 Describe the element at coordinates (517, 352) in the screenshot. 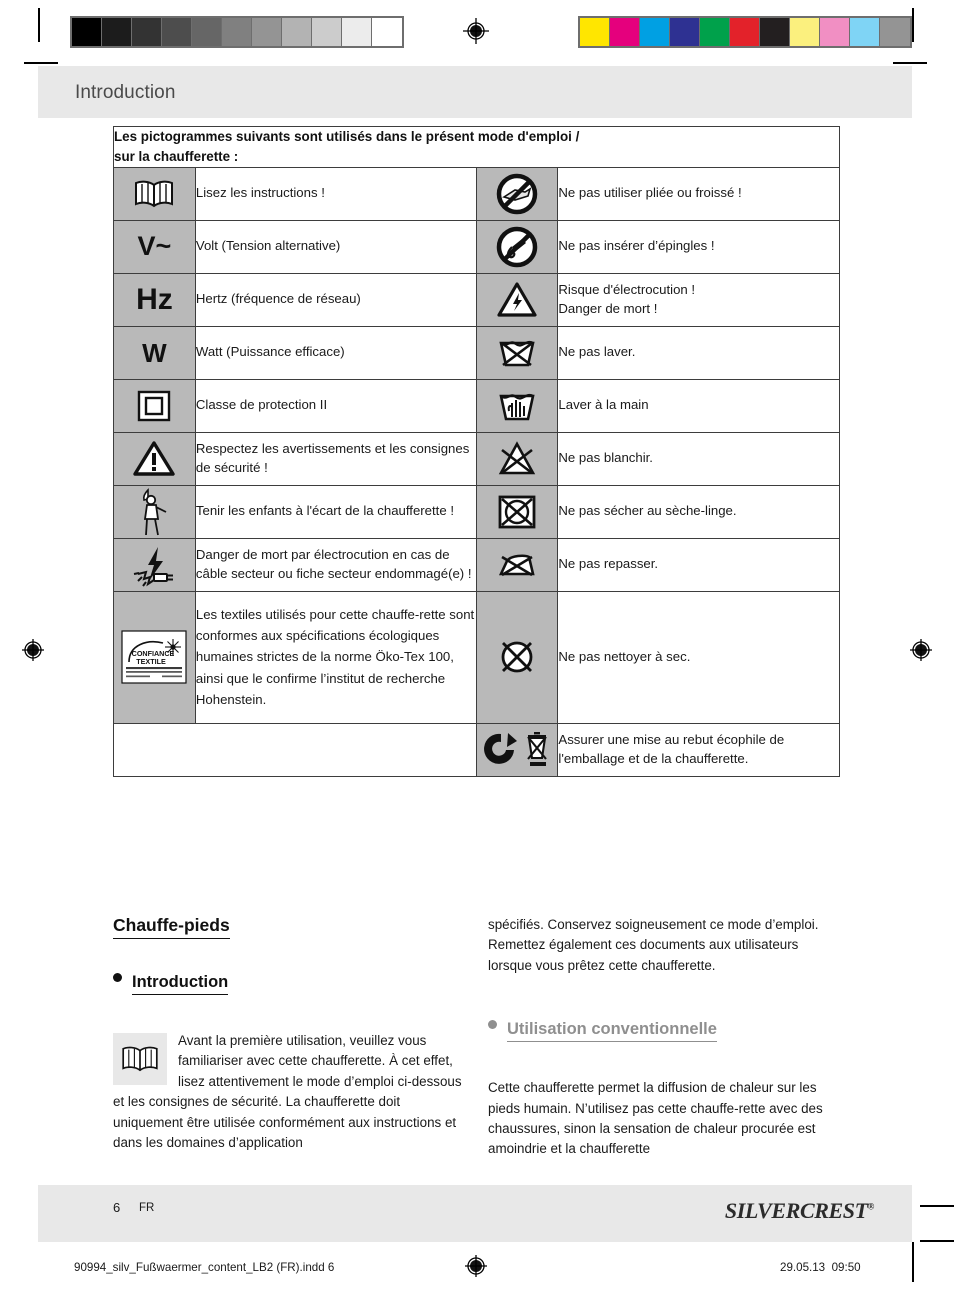

I see `do-not-wash-icon` at that location.